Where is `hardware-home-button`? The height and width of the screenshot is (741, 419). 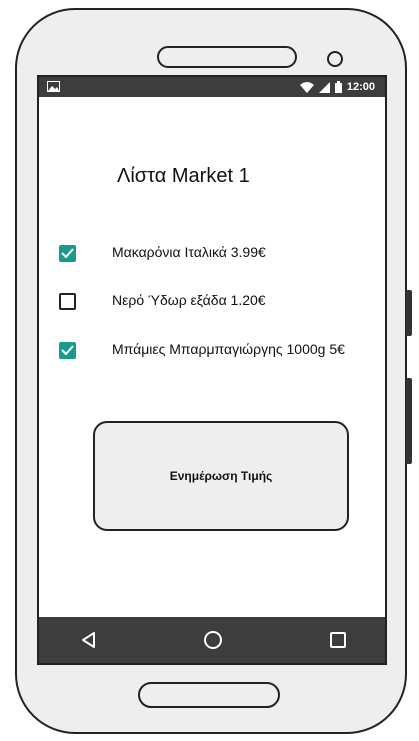
hardware-home-button is located at coordinates (209, 695).